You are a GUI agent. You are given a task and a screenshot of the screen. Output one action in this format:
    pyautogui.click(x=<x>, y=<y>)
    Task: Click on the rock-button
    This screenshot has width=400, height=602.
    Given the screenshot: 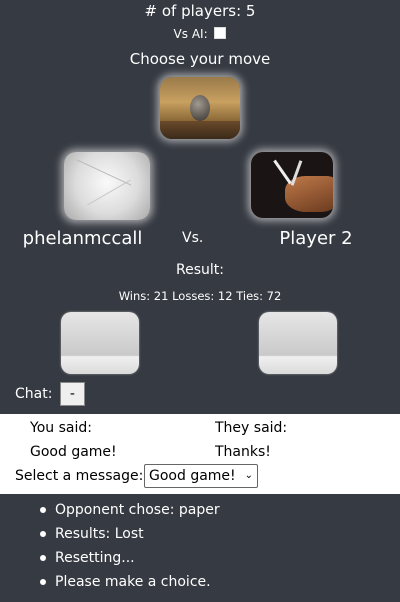 What is the action you would take?
    pyautogui.click(x=200, y=108)
    